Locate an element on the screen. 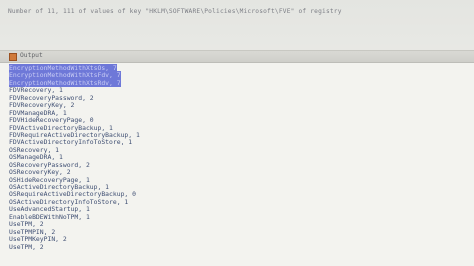  output-line: EnableBDEWithNoTPM, 1 is located at coordinates (239, 217).